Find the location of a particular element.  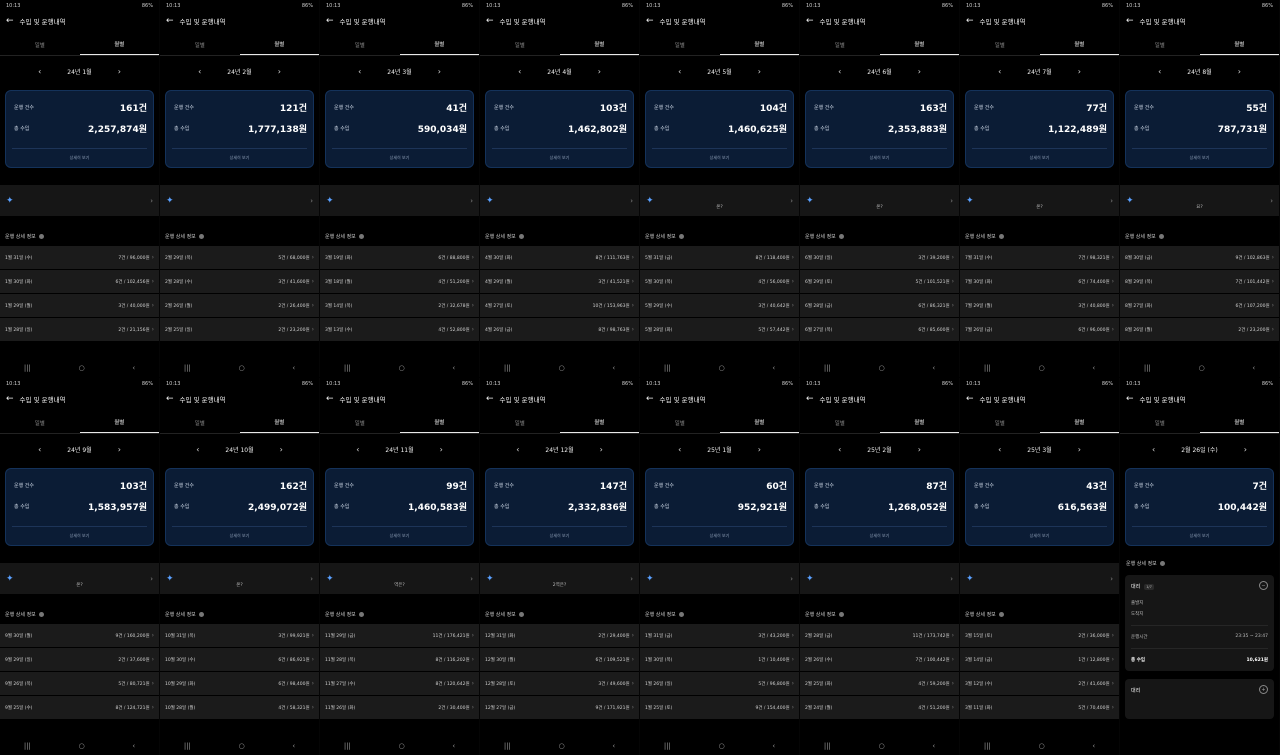

list-item: 4월 29일 (월) 3건 / 41,521원 › is located at coordinates (559, 281).